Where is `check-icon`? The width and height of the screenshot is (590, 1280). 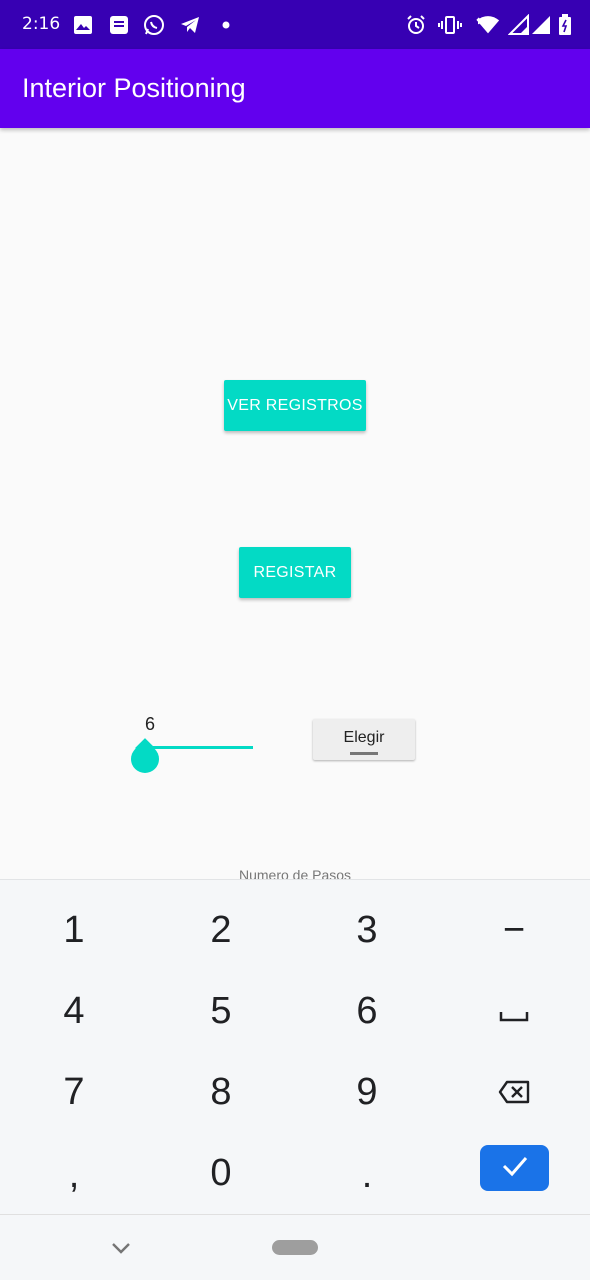 check-icon is located at coordinates (515, 1168).